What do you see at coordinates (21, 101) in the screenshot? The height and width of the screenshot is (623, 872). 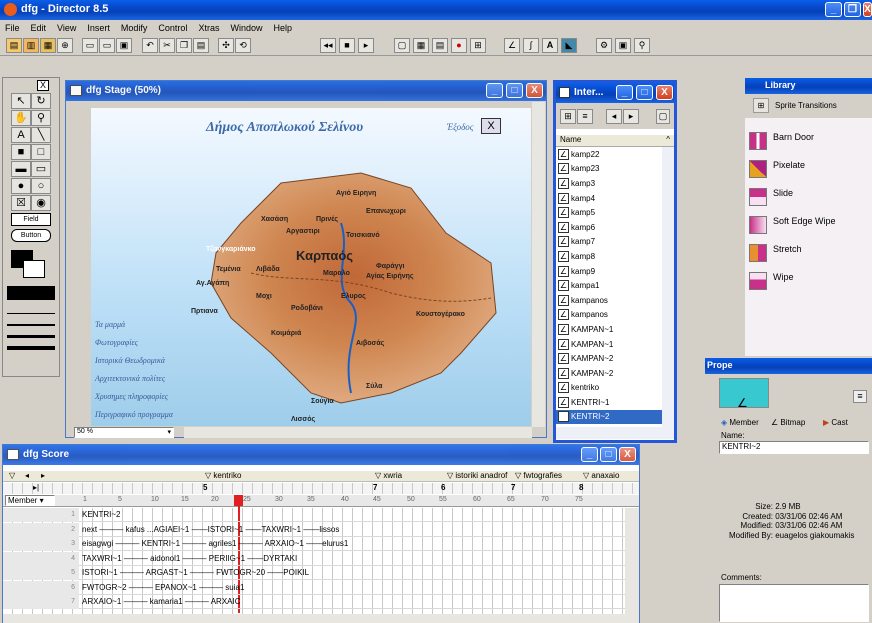 I see `arrow-tool: ↖` at bounding box center [21, 101].